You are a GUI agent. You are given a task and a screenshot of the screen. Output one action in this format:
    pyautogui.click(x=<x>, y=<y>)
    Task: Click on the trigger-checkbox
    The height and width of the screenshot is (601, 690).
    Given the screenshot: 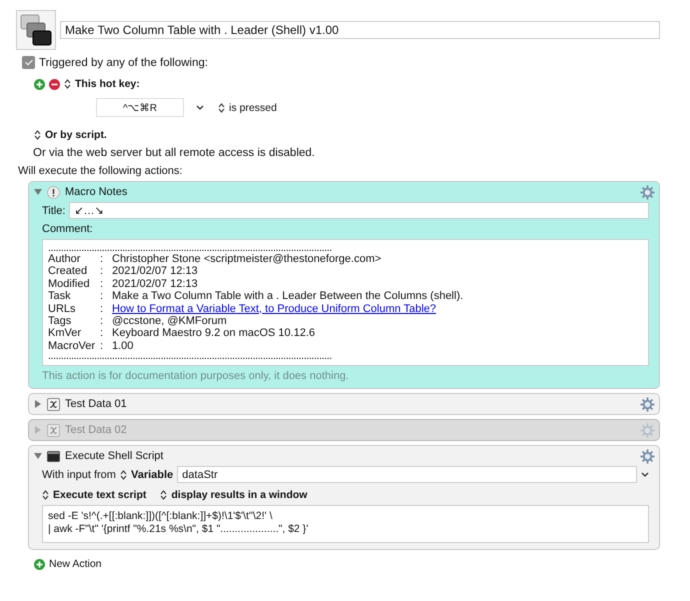 What is the action you would take?
    pyautogui.click(x=28, y=62)
    